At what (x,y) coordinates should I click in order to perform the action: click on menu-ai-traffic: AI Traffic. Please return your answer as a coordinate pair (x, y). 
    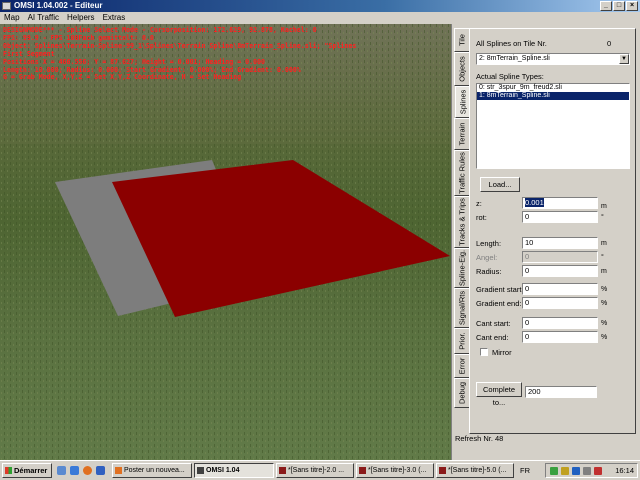
    Looking at the image, I should click on (43, 18).